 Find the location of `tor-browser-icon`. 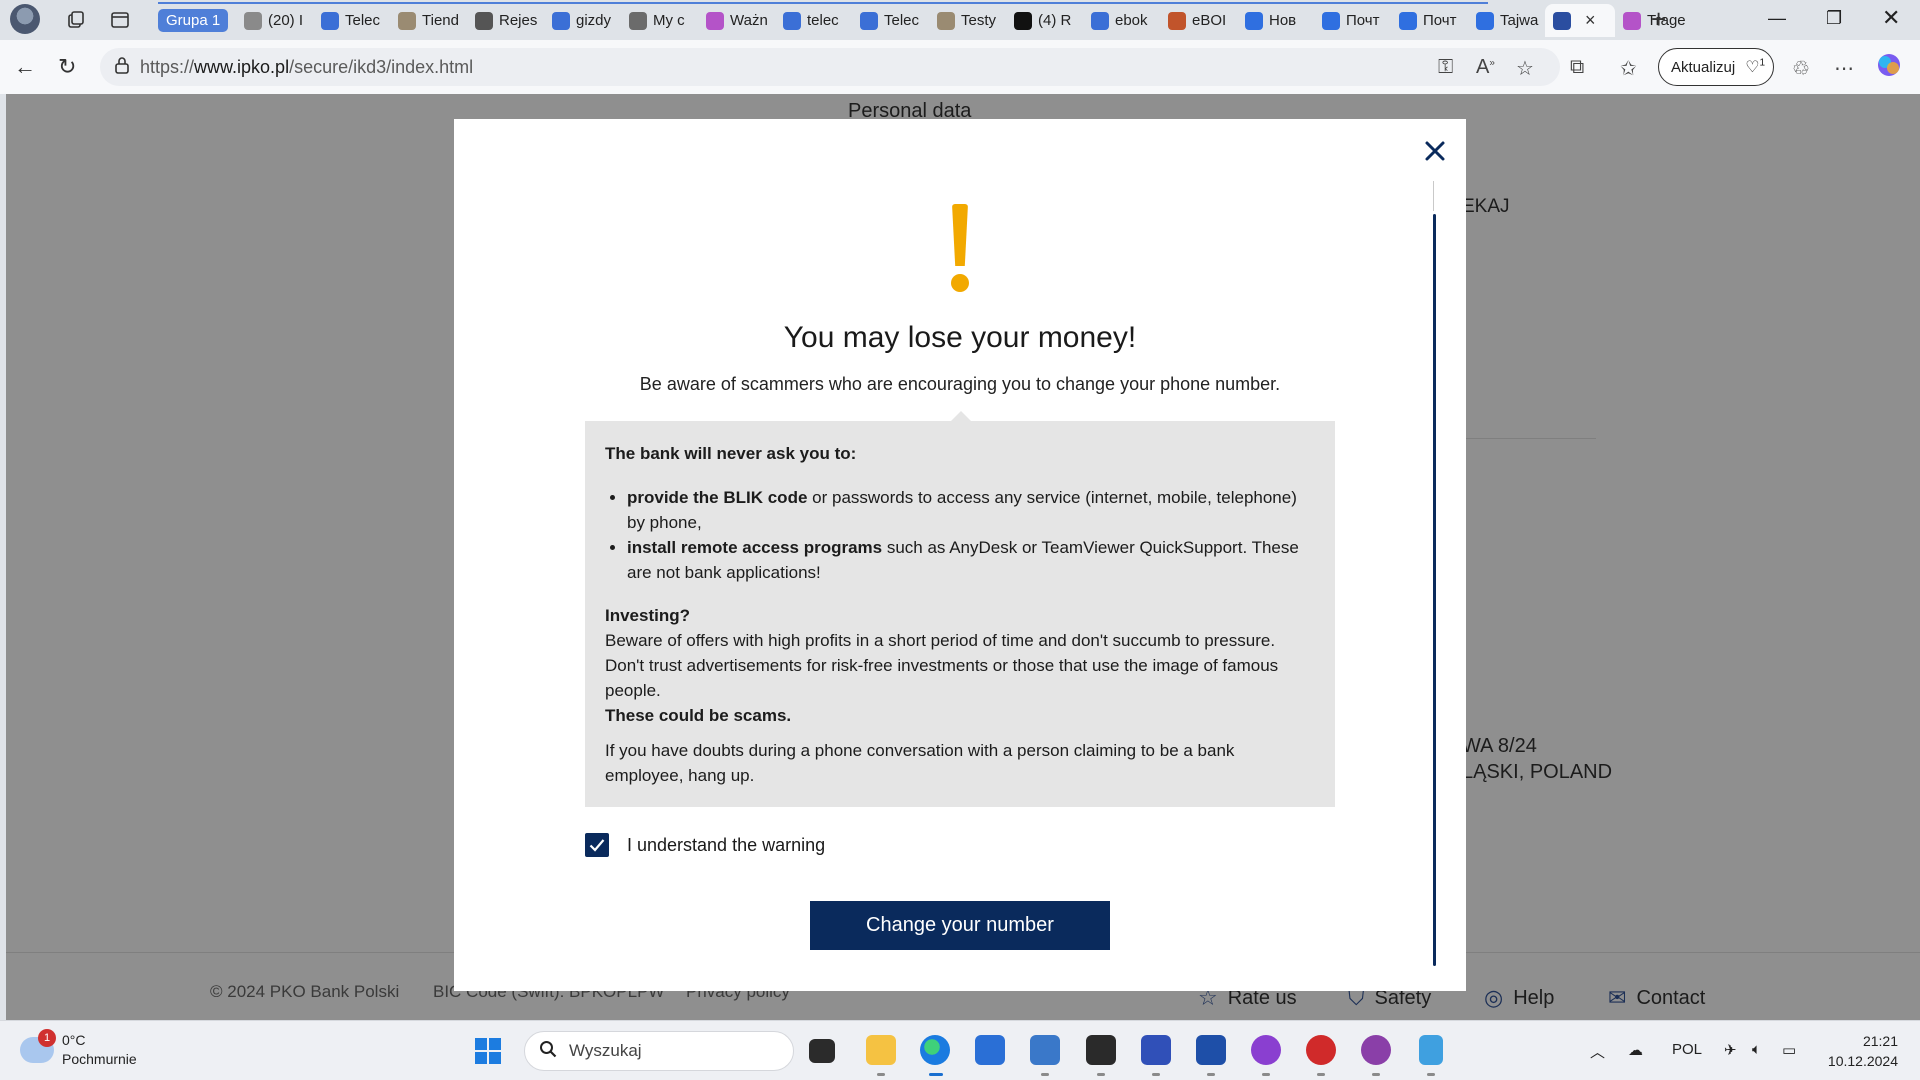

tor-browser-icon is located at coordinates (1266, 1050).